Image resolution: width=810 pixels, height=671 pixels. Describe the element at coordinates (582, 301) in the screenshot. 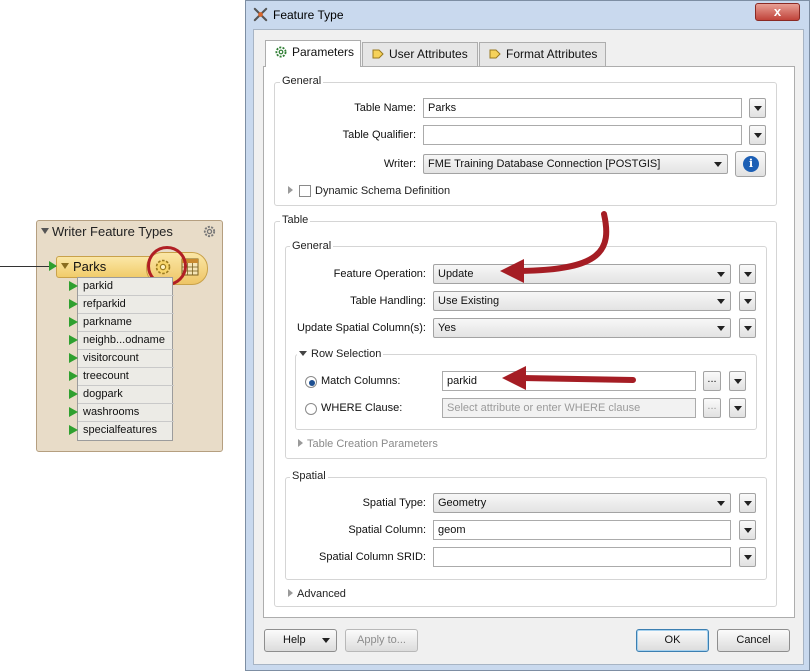

I see `table-handling-select: Use Existing` at that location.